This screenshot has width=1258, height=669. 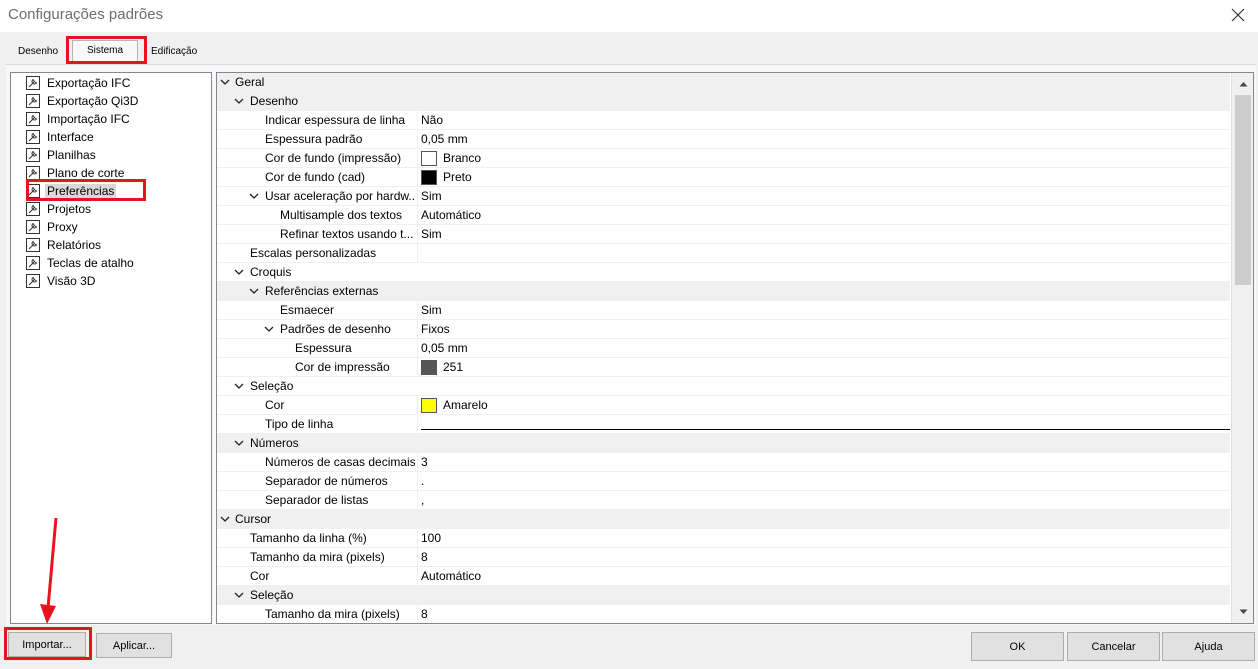 I want to click on value-text: 0,05 mm, so click(x=444, y=139).